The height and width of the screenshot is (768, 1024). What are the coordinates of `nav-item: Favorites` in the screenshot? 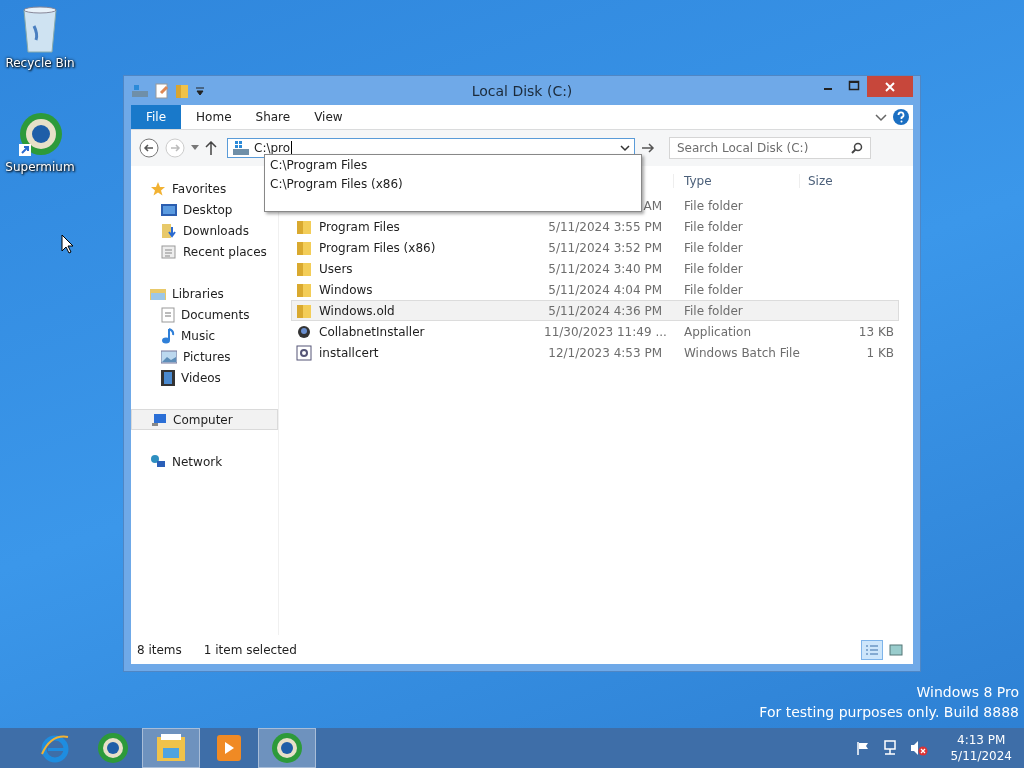 It's located at (181, 188).